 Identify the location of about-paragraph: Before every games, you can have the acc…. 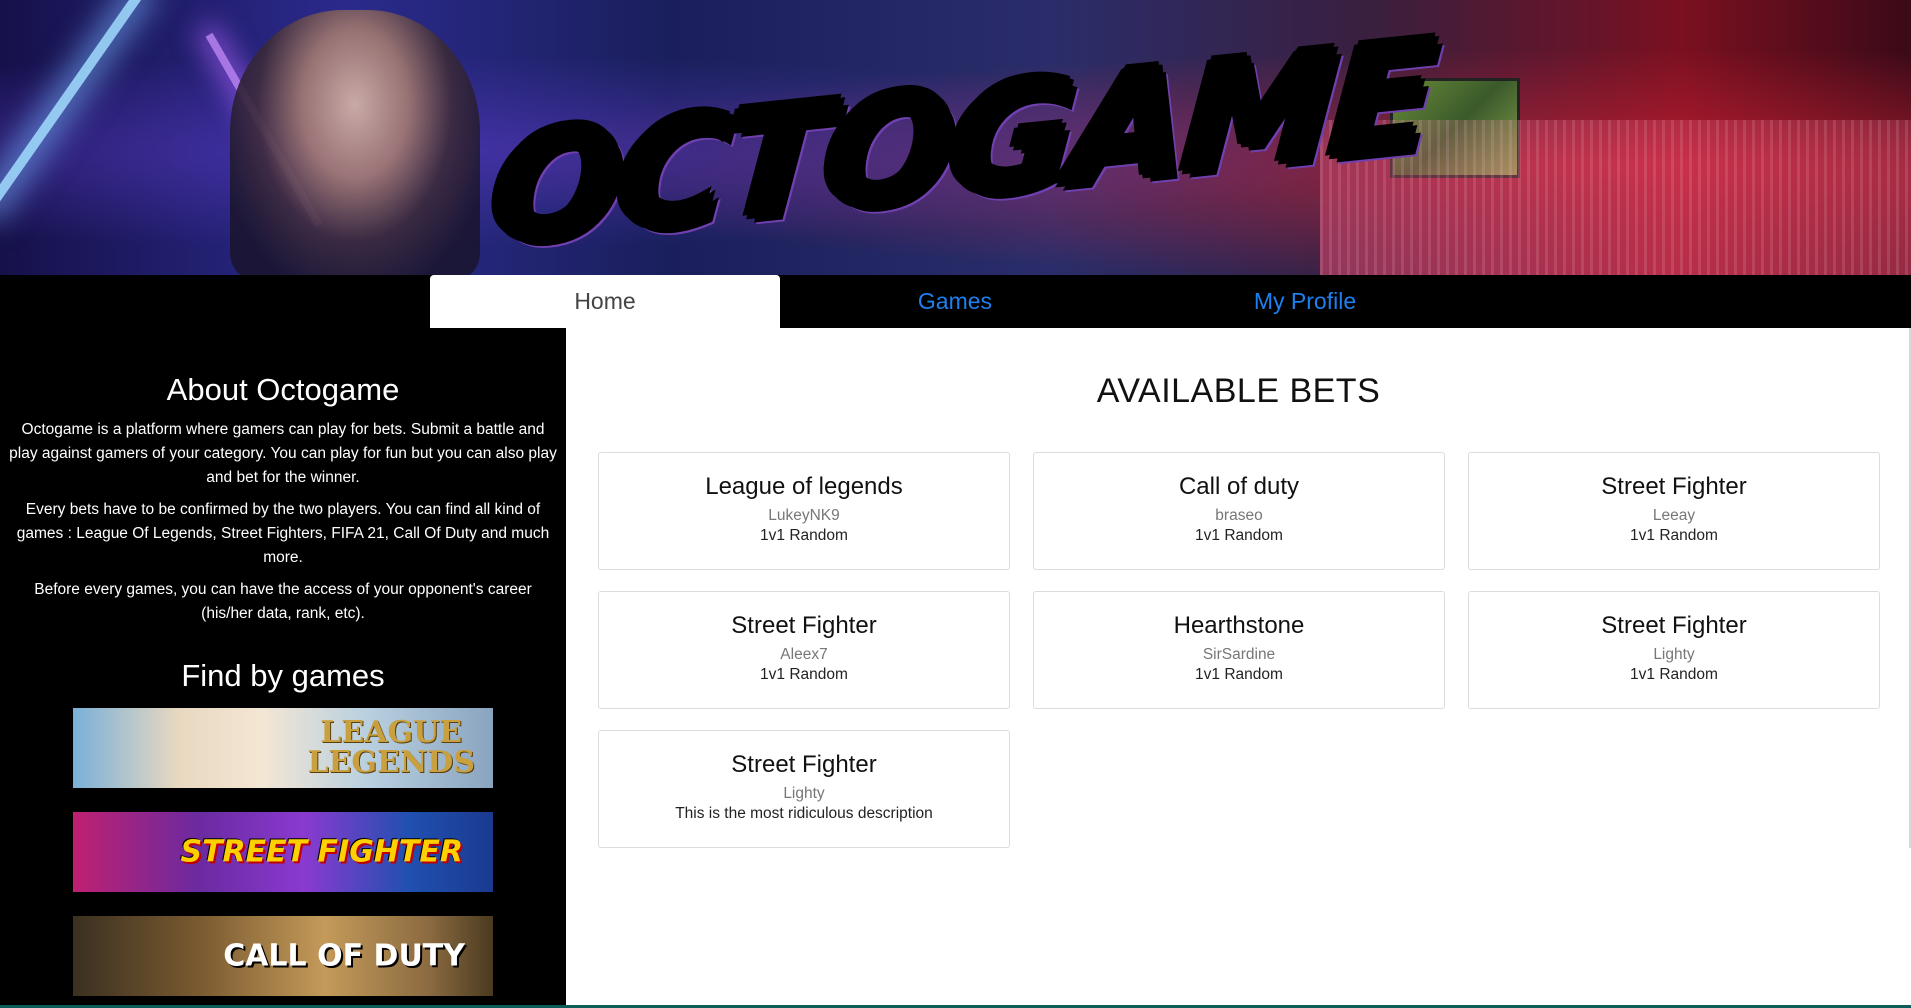
(283, 601).